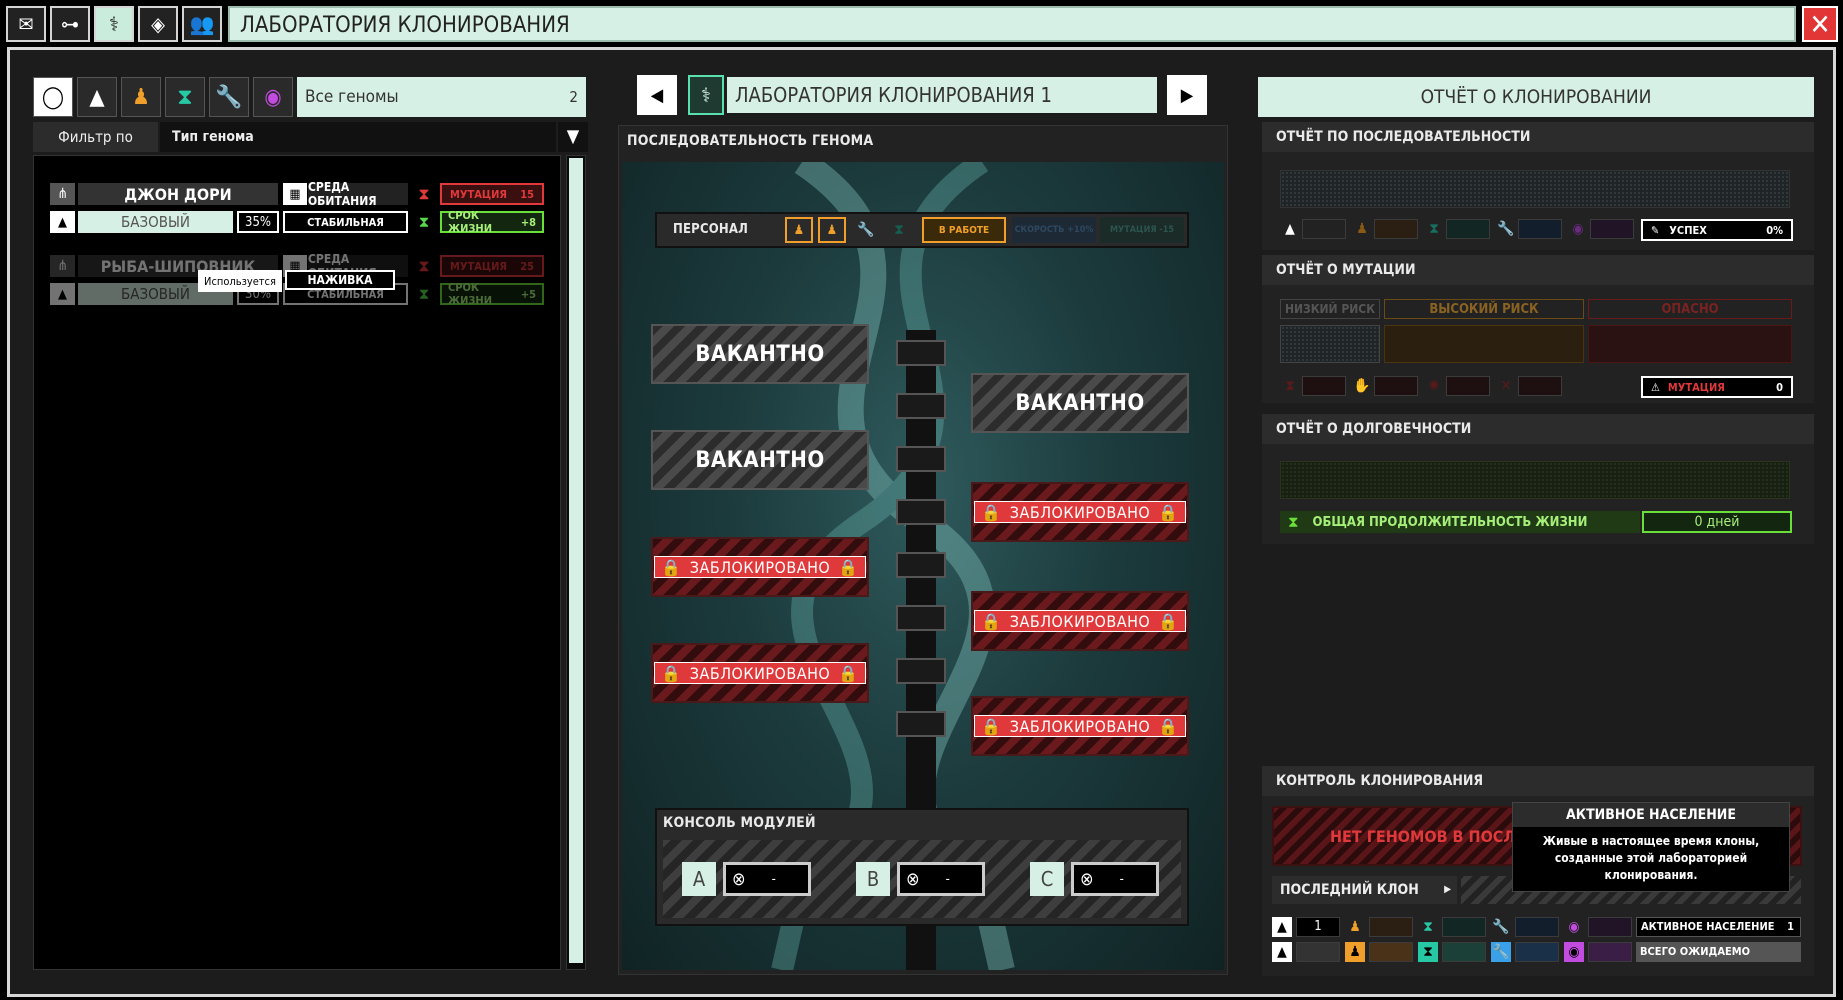 Image resolution: width=1843 pixels, height=1000 pixels. What do you see at coordinates (240, 281) in the screenshot?
I see `in-use-tooltip: Используется` at bounding box center [240, 281].